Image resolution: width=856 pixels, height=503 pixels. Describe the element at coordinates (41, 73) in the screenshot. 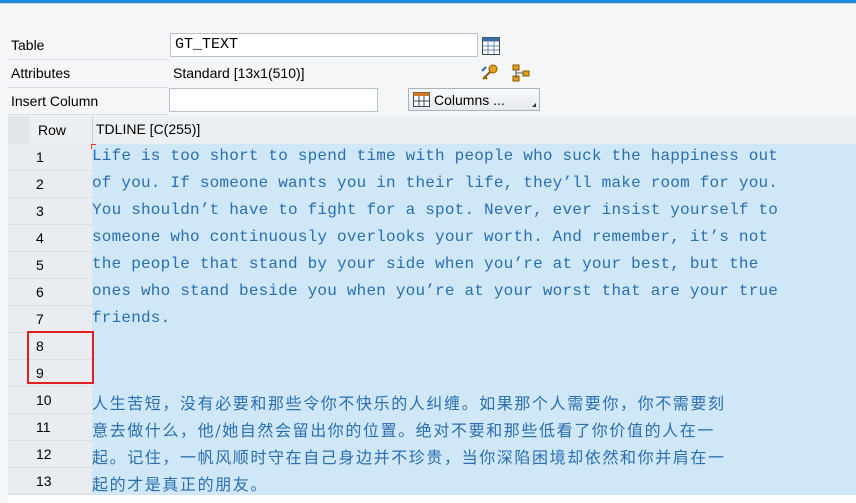

I see `attributes-label: Attributes` at that location.